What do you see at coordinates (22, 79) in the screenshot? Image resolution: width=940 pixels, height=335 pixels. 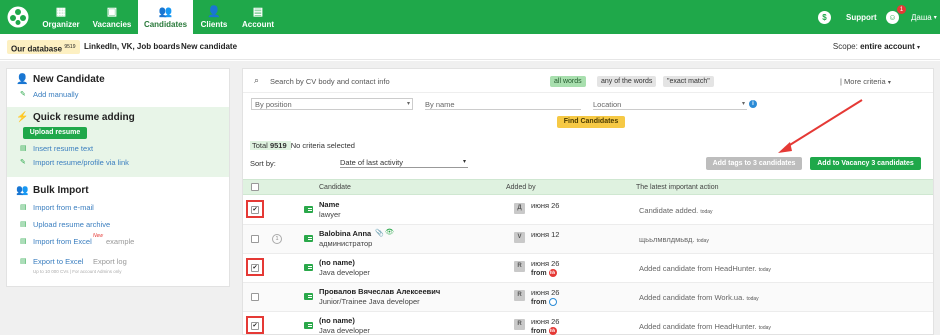 I see `add-user-icon: 👤` at bounding box center [22, 79].